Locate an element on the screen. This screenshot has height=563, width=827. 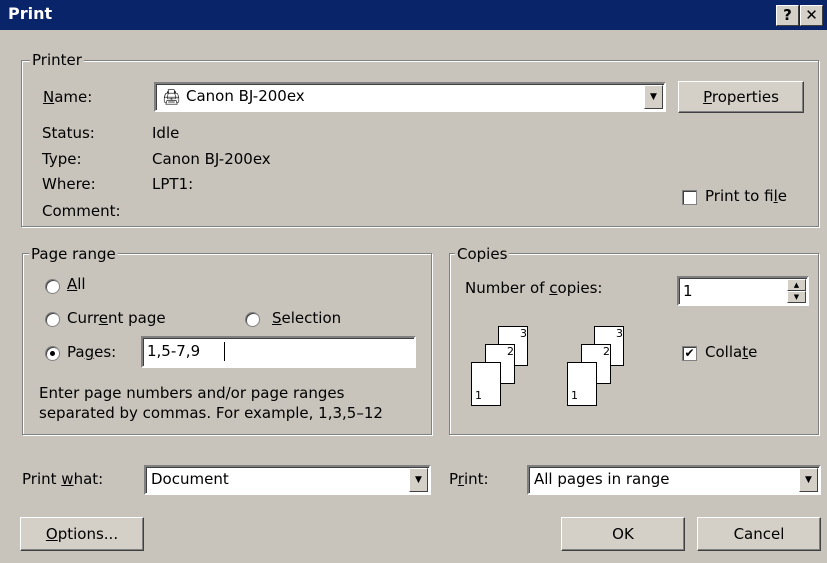
pages-input-value: 1,5-7,9 is located at coordinates (174, 351).